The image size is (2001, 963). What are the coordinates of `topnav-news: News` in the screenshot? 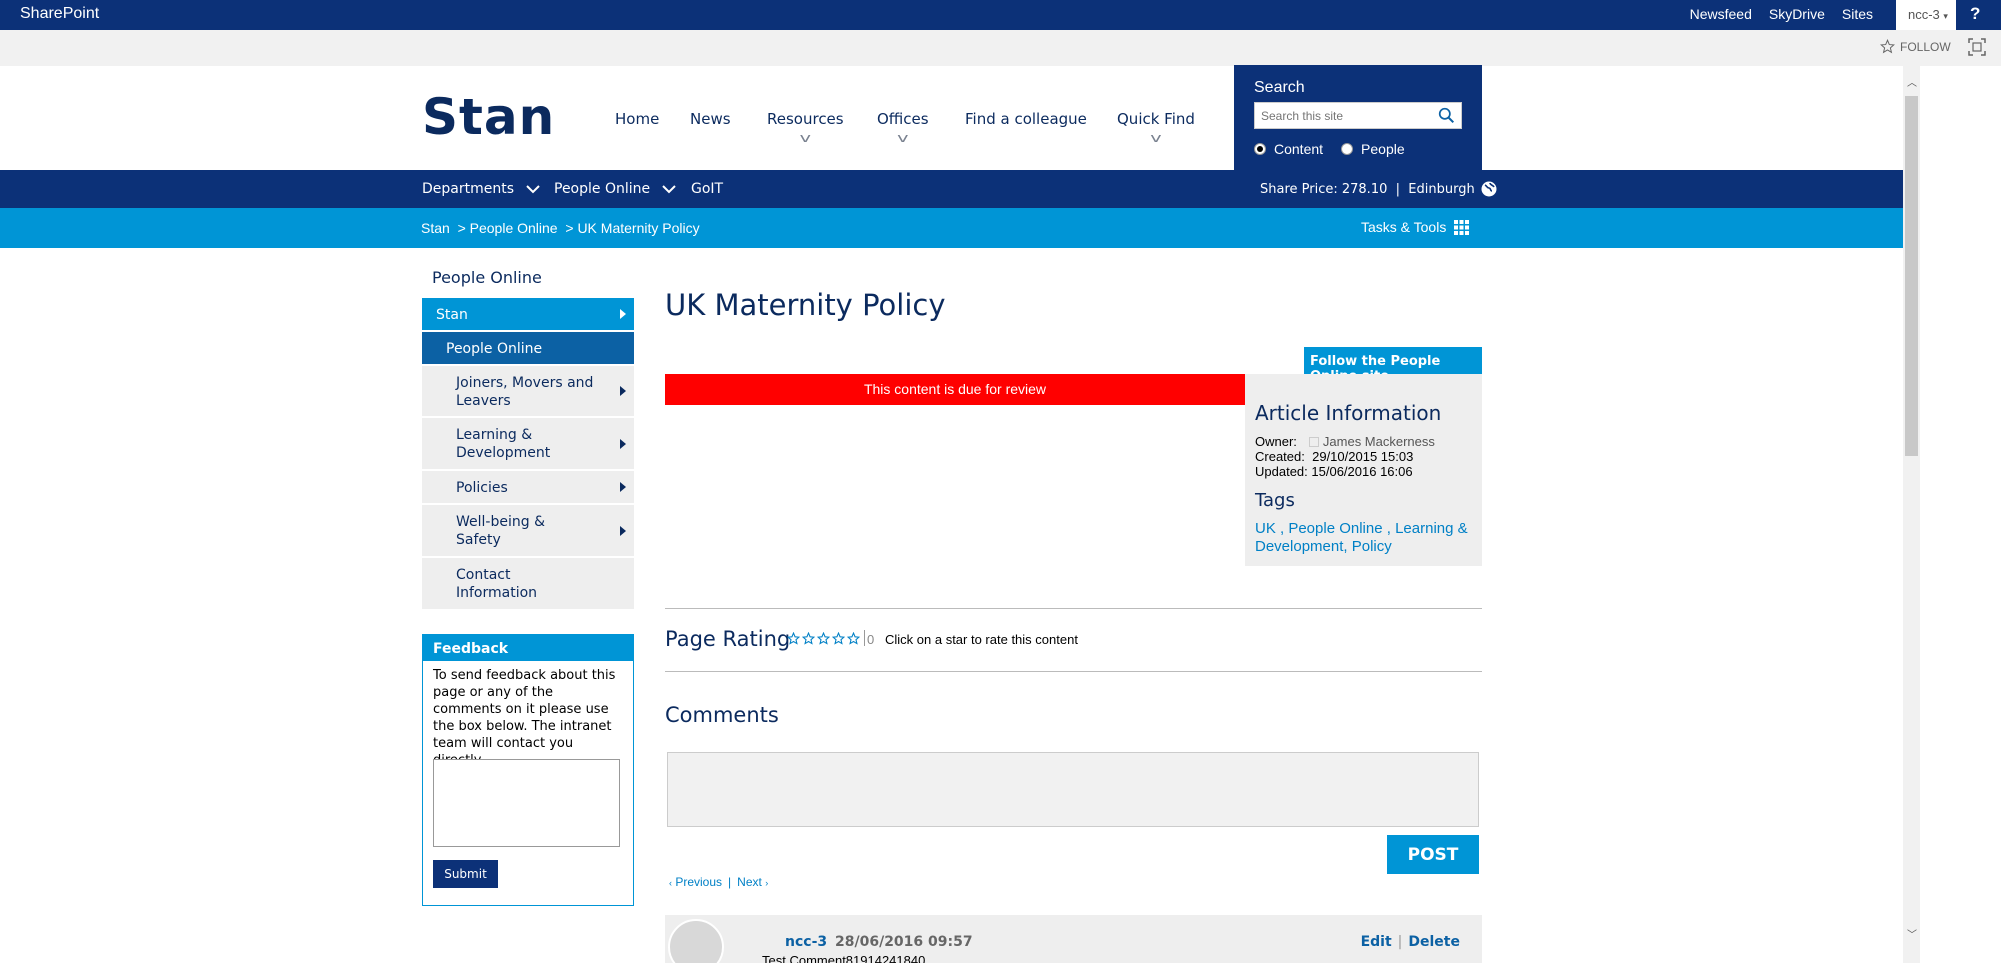 It's located at (710, 119).